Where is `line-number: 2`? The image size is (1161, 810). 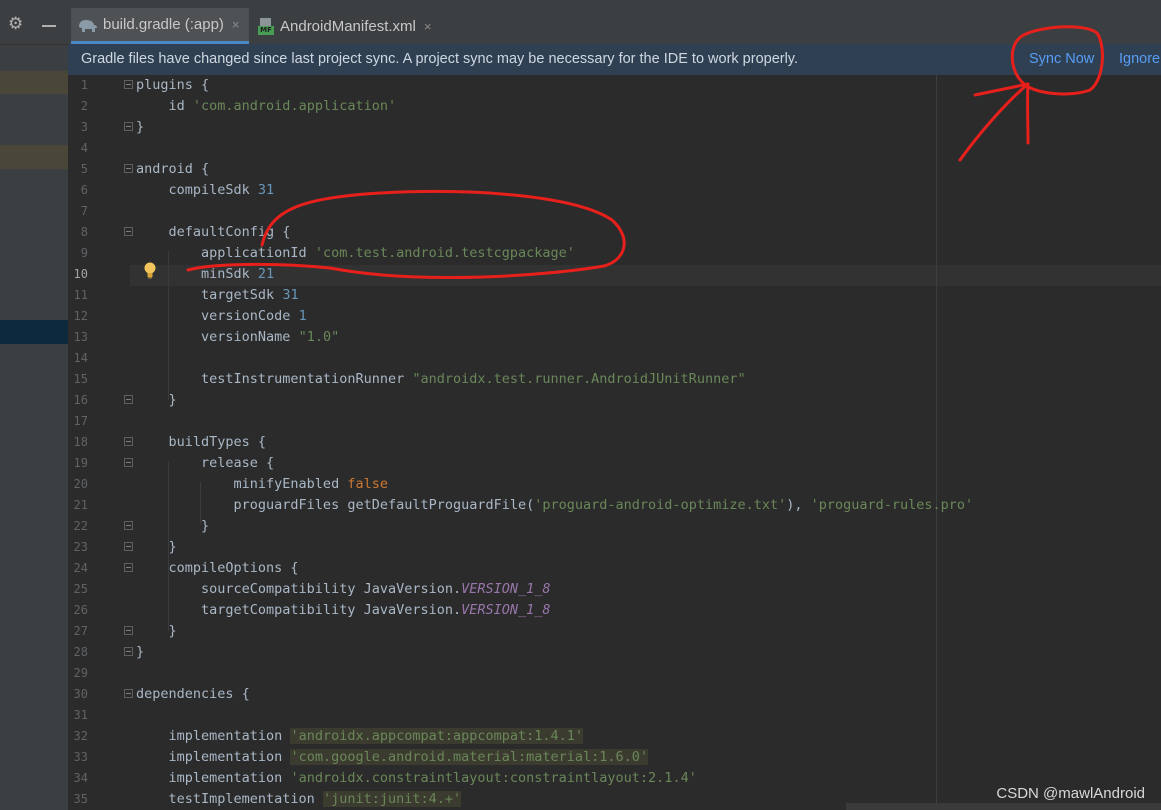 line-number: 2 is located at coordinates (84, 106).